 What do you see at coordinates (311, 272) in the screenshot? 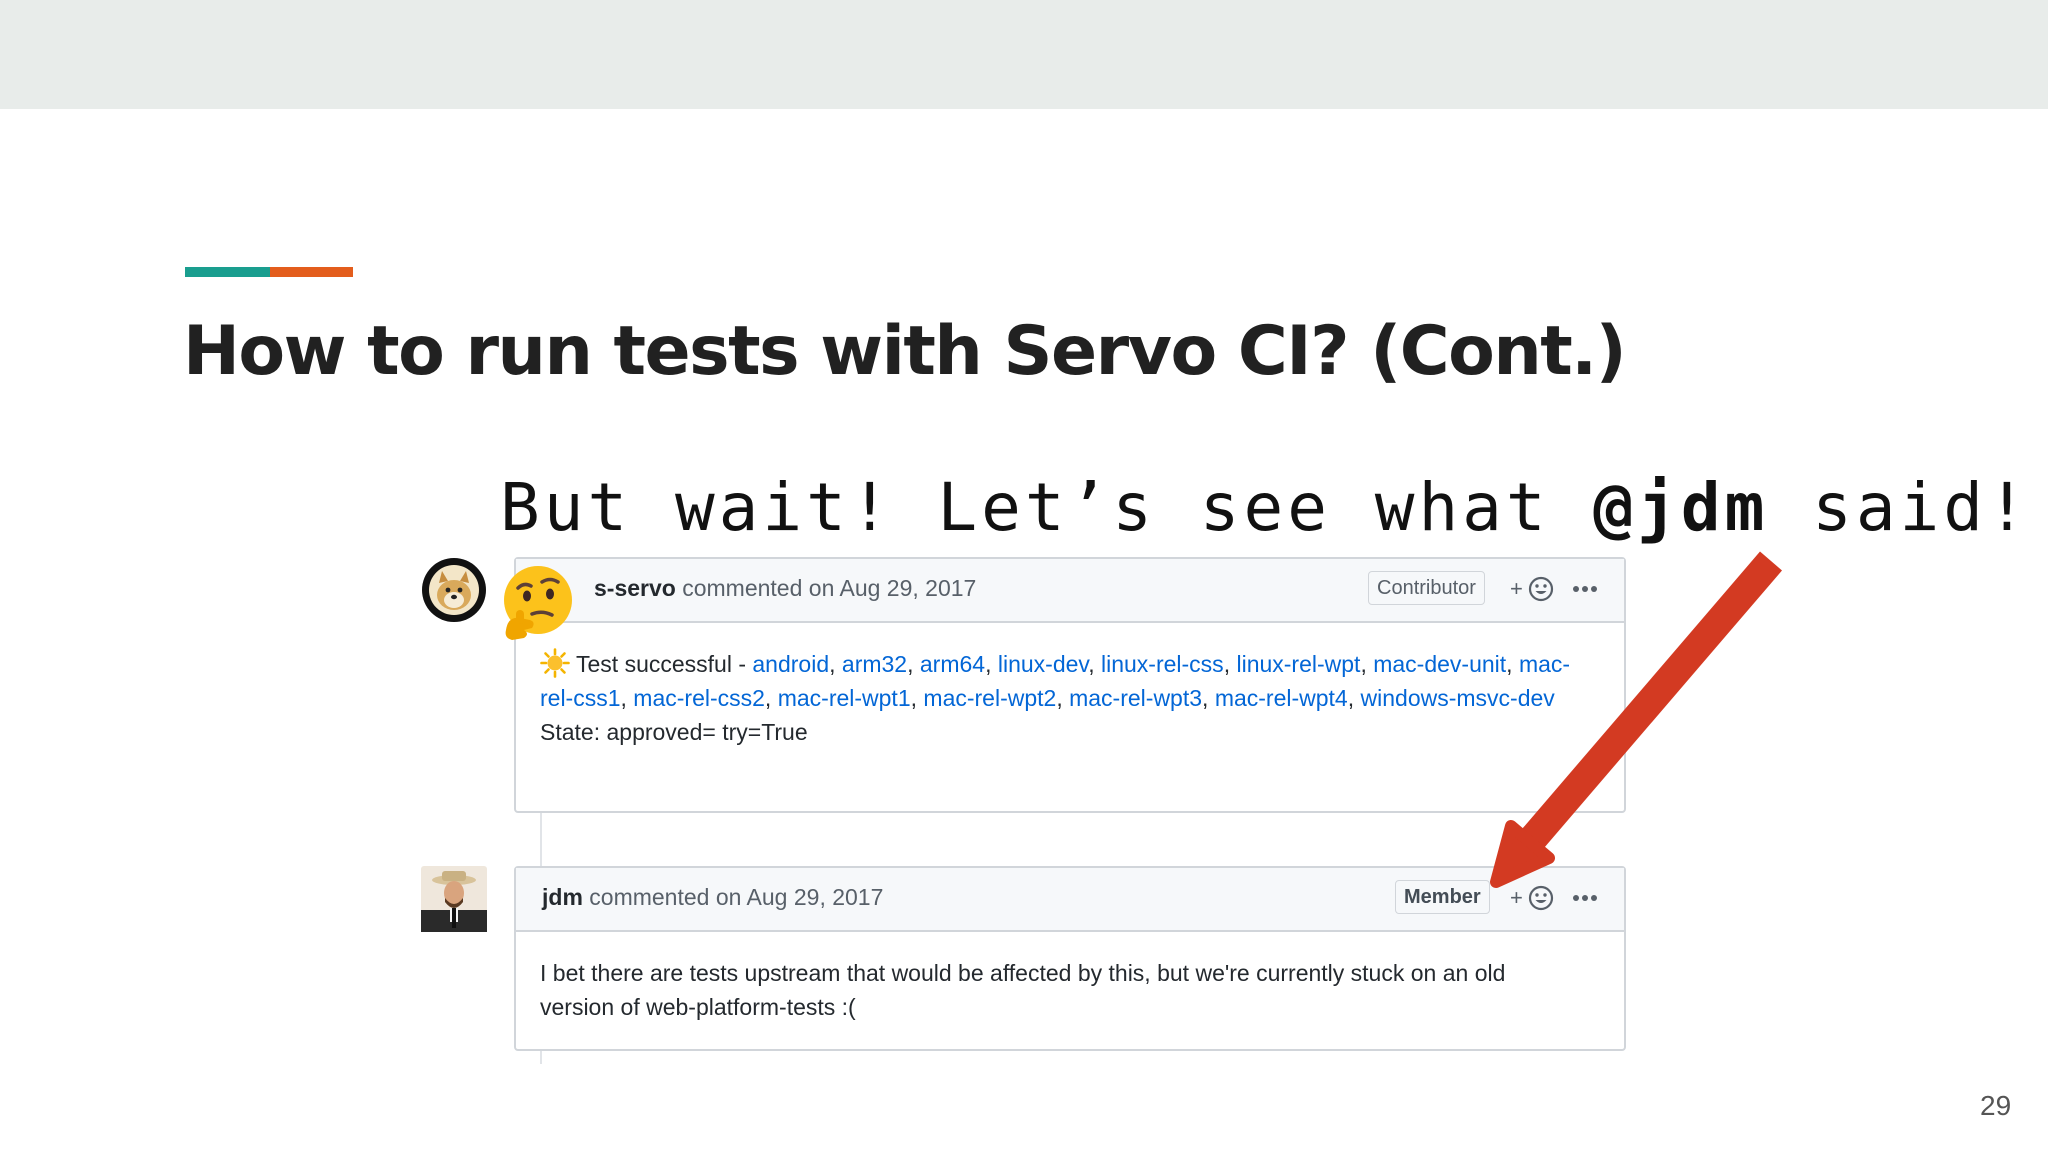
I see `title-accent-orange` at bounding box center [311, 272].